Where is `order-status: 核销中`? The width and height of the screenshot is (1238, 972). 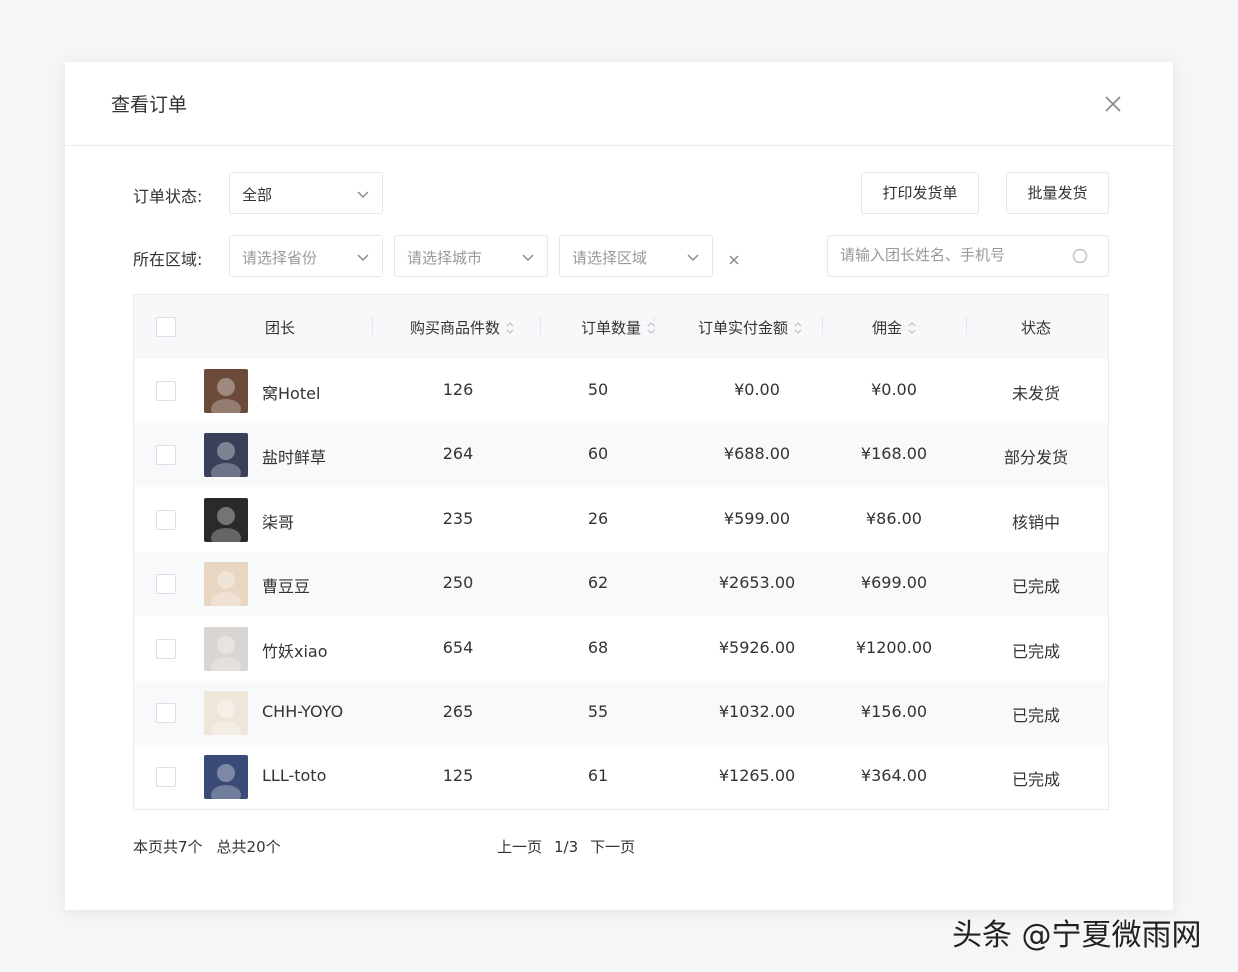 order-status: 核销中 is located at coordinates (1035, 522).